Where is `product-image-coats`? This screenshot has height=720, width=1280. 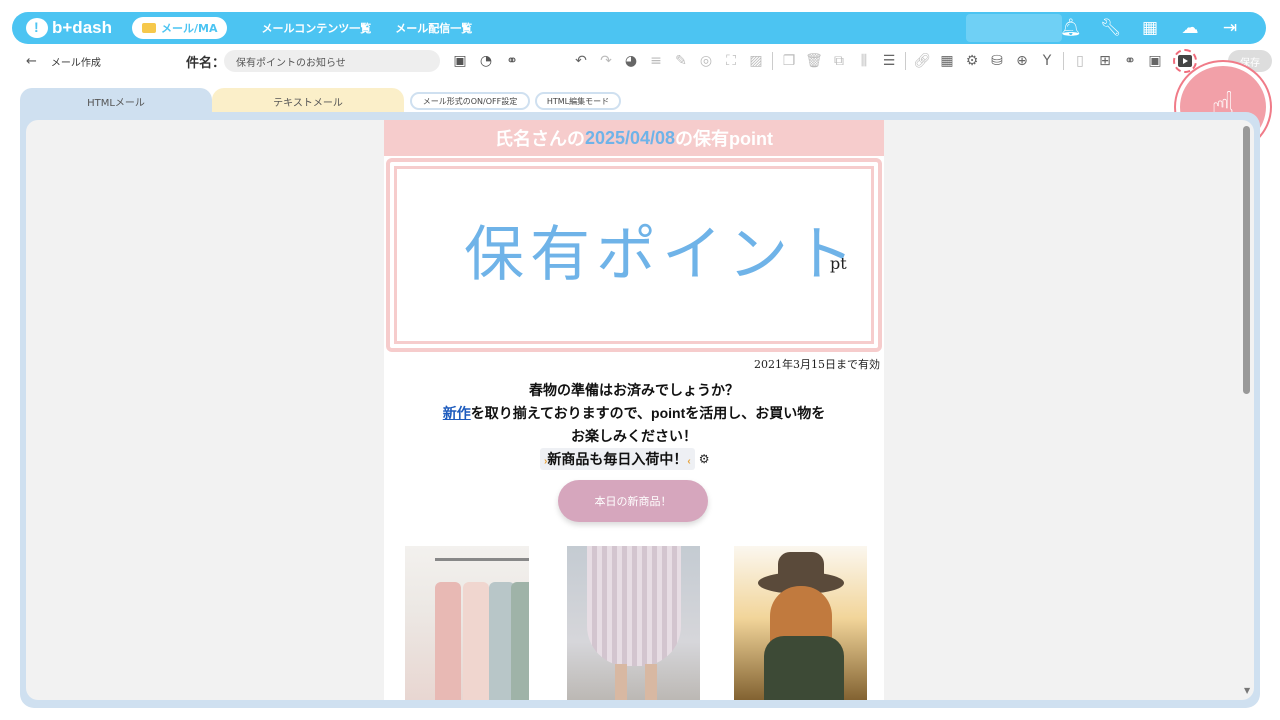
product-image-coats is located at coordinates (467, 623).